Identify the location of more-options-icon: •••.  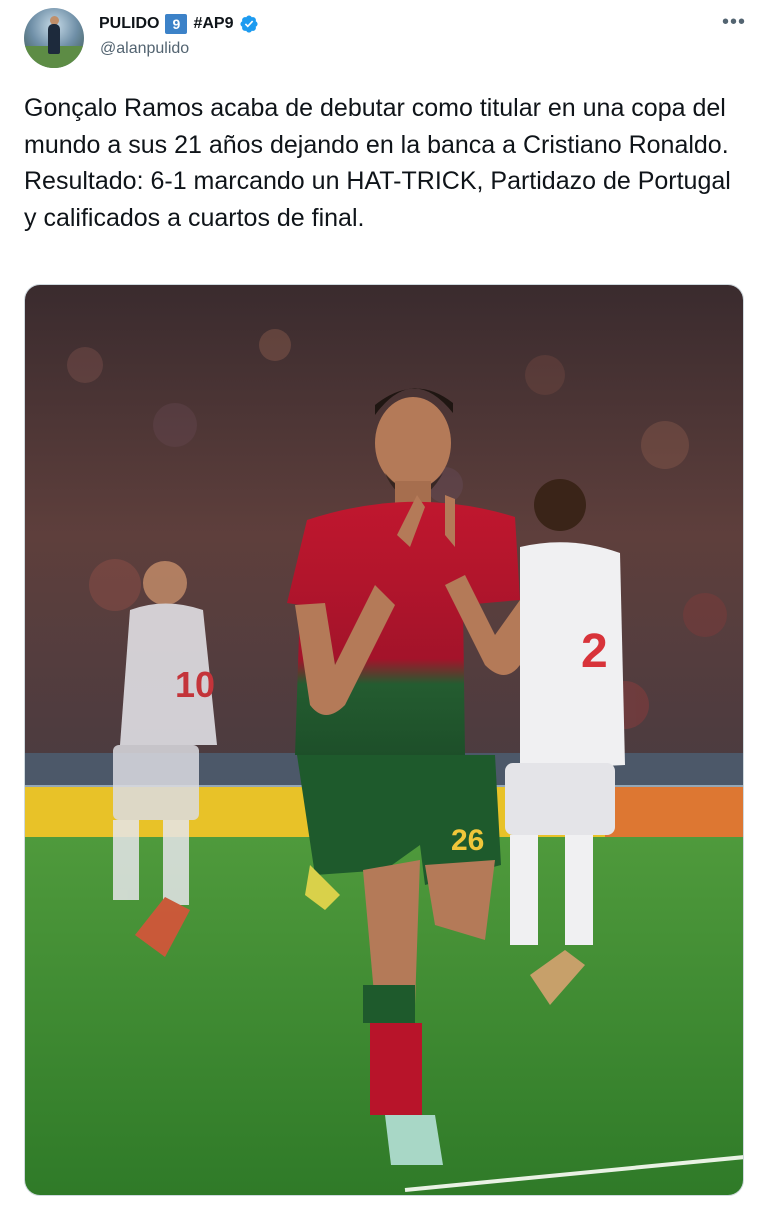
(734, 22).